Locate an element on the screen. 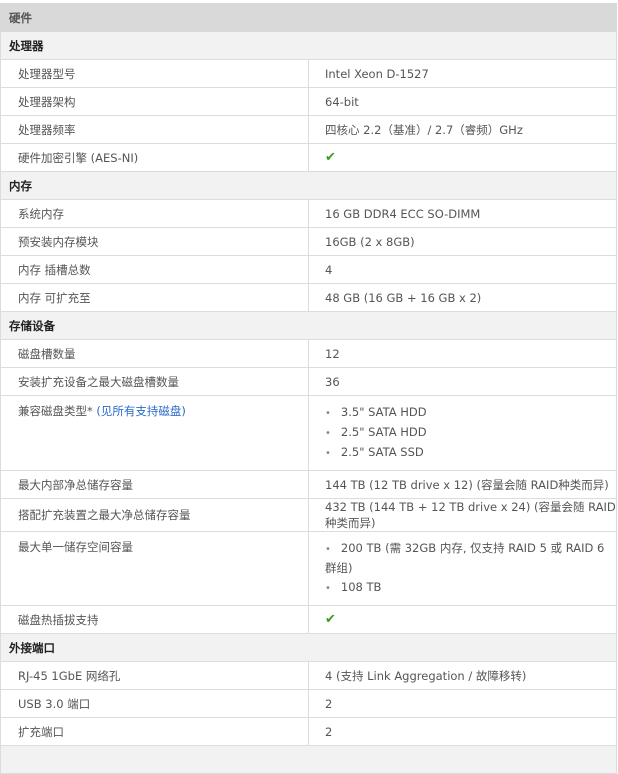 The image size is (618, 774). spec-value: 12 is located at coordinates (462, 353).